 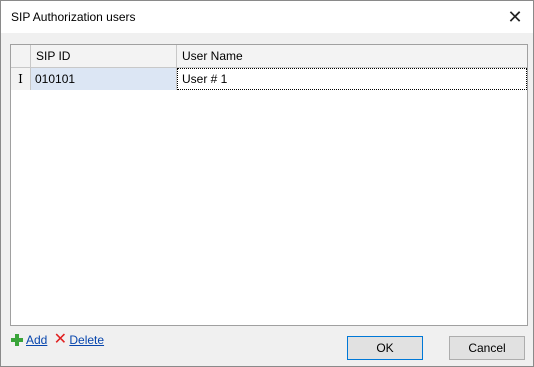 I want to click on grid-toolbar: Add ✕ Delete, so click(x=57, y=340).